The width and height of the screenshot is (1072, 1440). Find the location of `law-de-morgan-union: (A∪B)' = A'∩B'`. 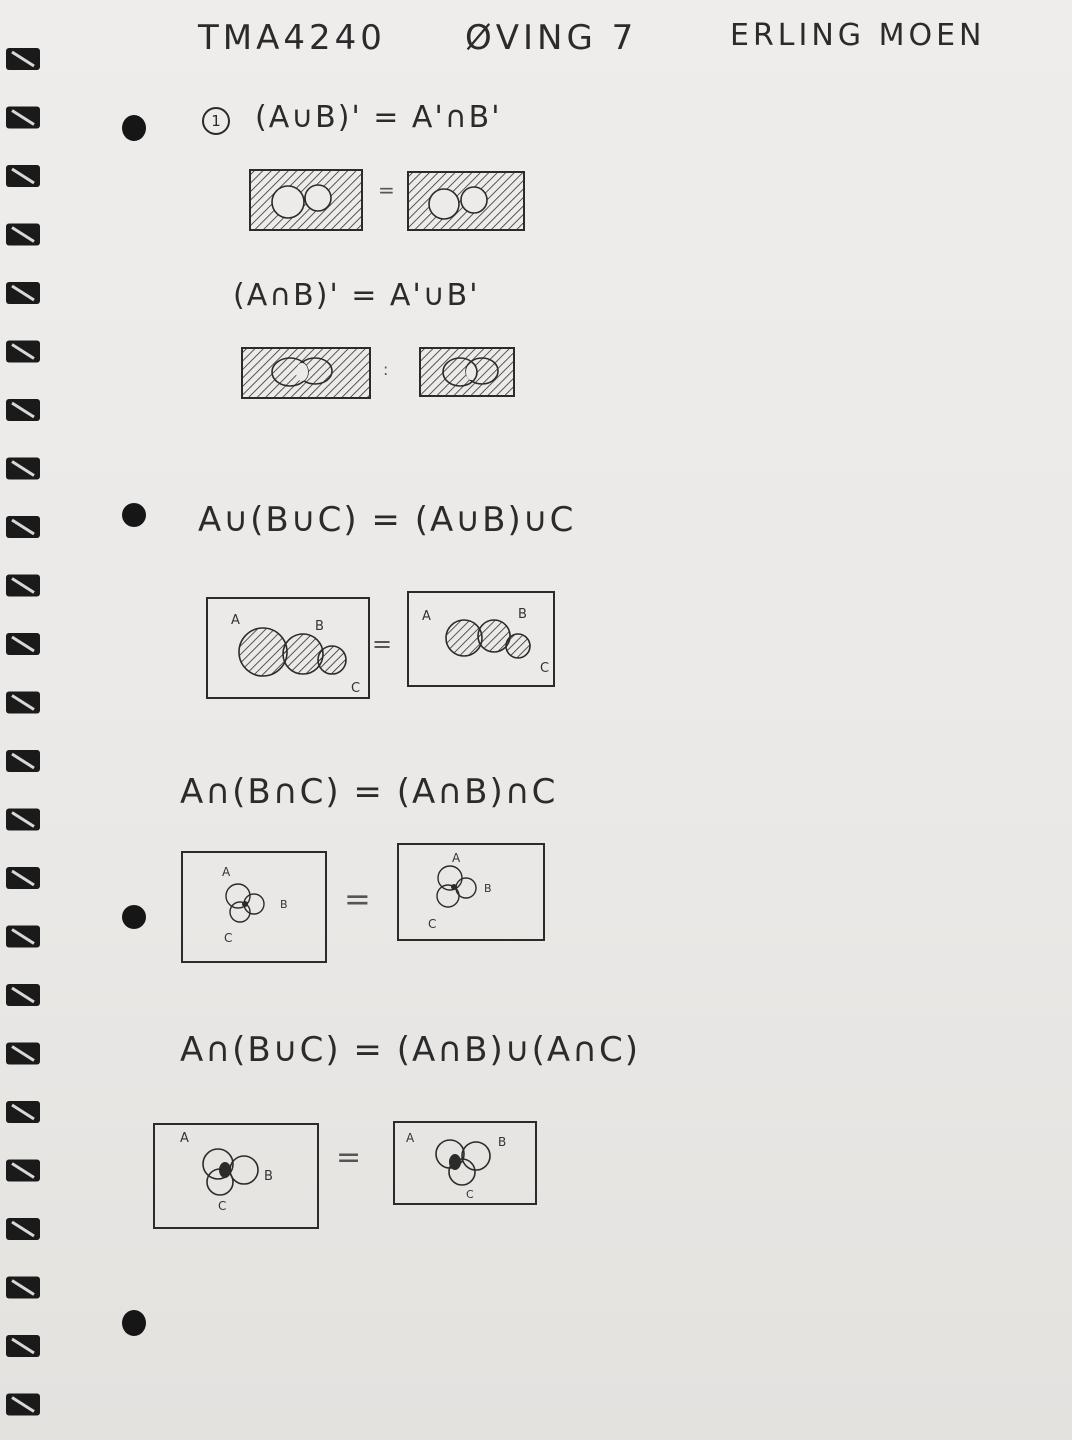

law-de-morgan-union: (A∪B)' = A'∩B' is located at coordinates (378, 117).